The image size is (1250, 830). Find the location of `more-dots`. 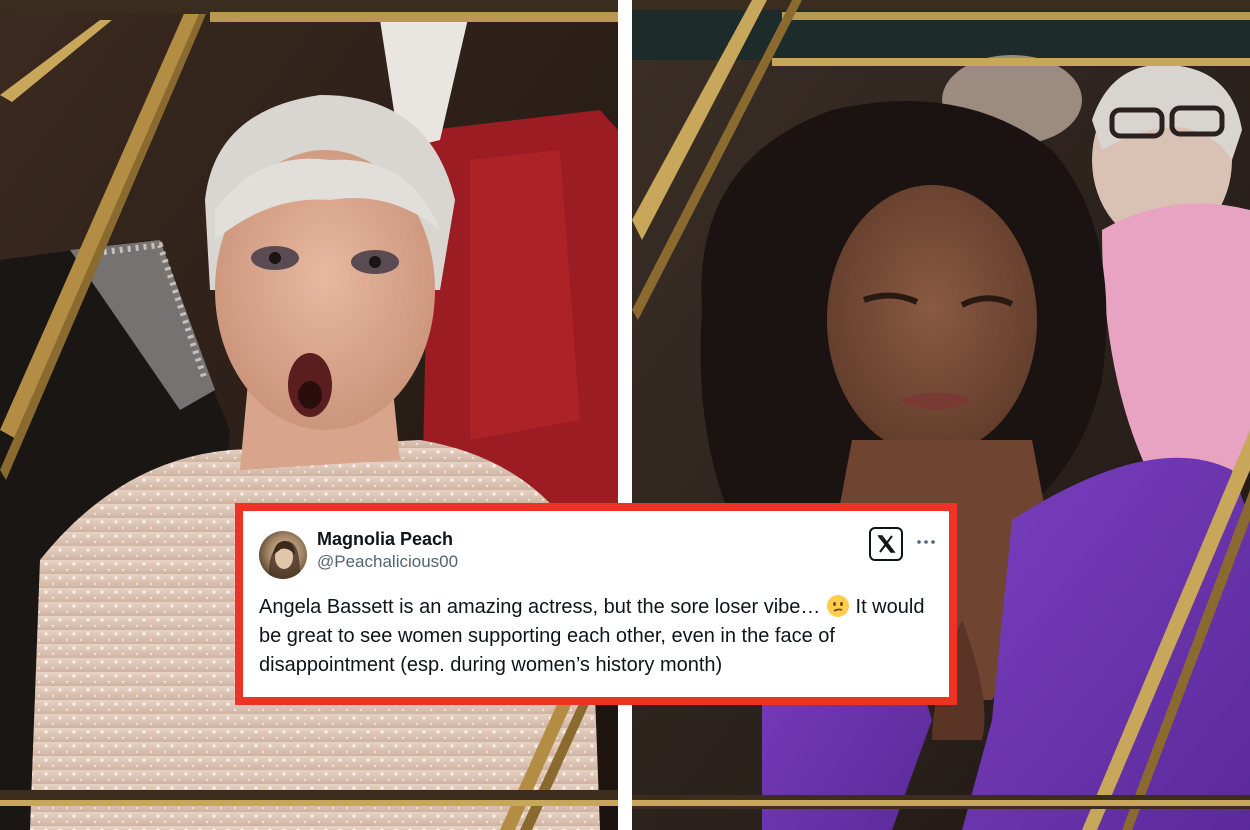

more-dots is located at coordinates (926, 542).